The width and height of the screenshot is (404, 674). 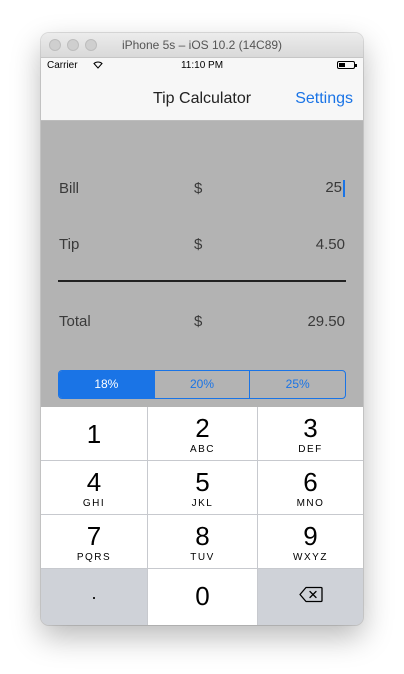 I want to click on bill-label: Bill, so click(x=69, y=188).